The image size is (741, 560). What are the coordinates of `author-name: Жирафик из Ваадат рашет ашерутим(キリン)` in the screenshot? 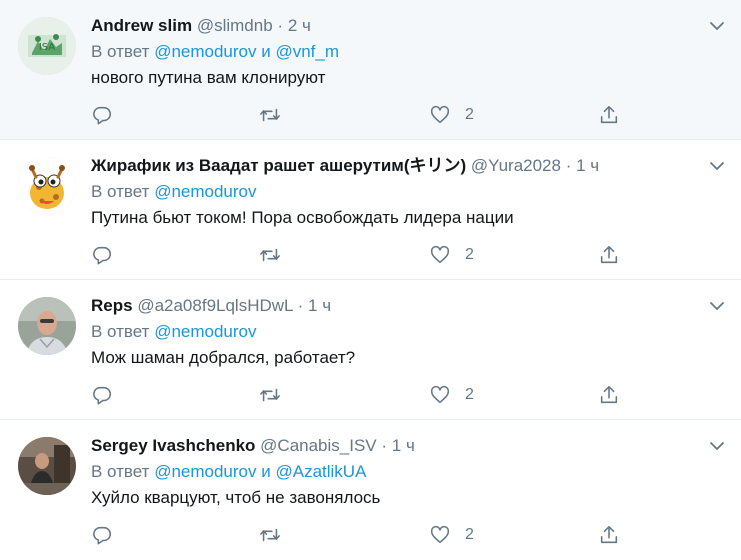 It's located at (278, 165).